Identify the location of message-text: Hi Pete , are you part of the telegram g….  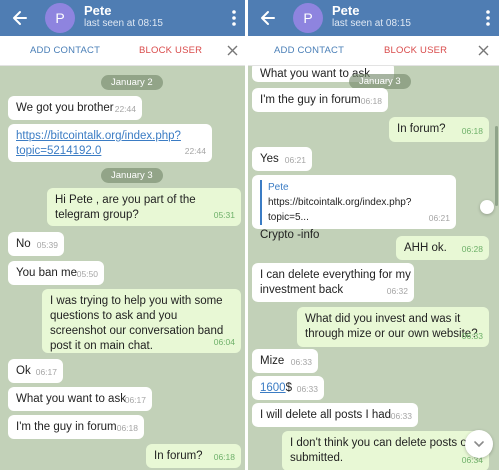
(125, 207).